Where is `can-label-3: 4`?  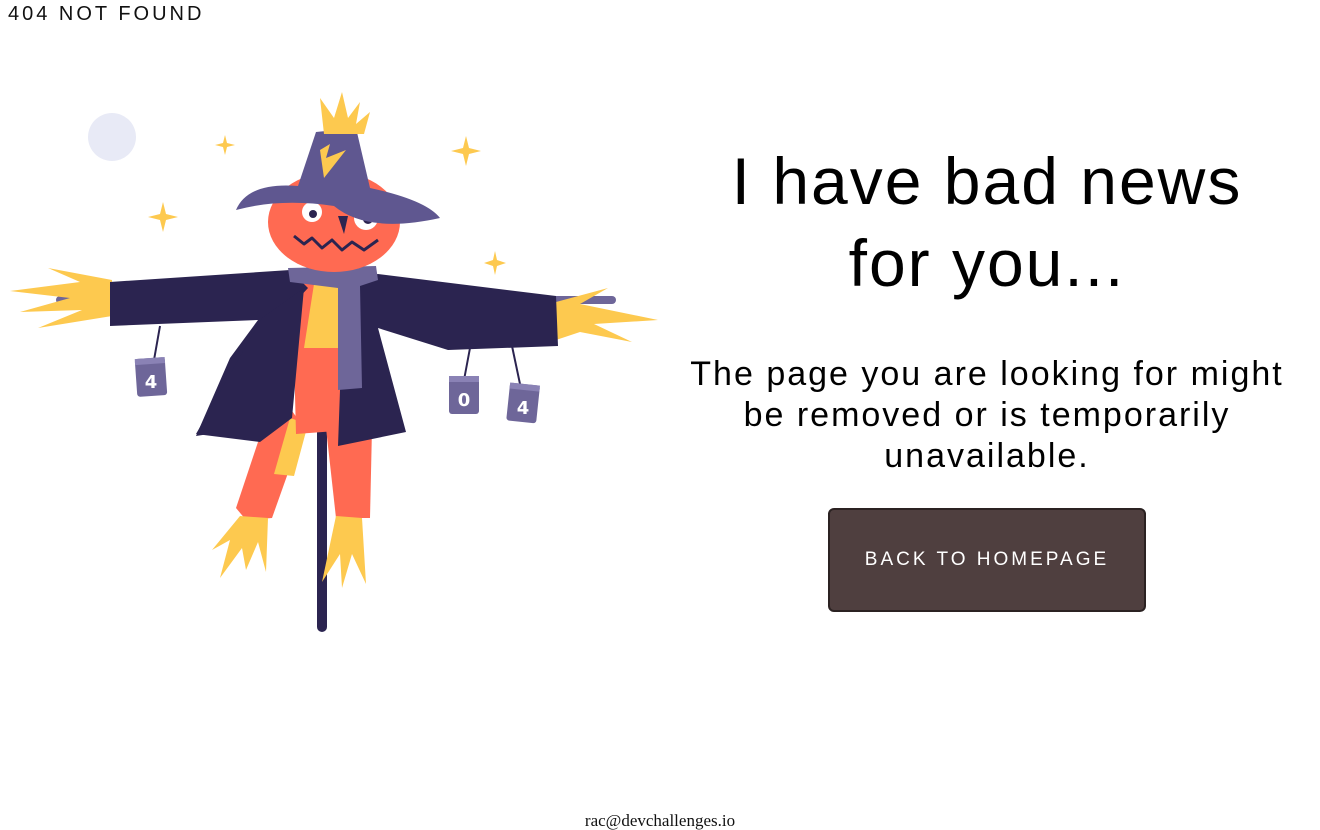 can-label-3: 4 is located at coordinates (523, 408).